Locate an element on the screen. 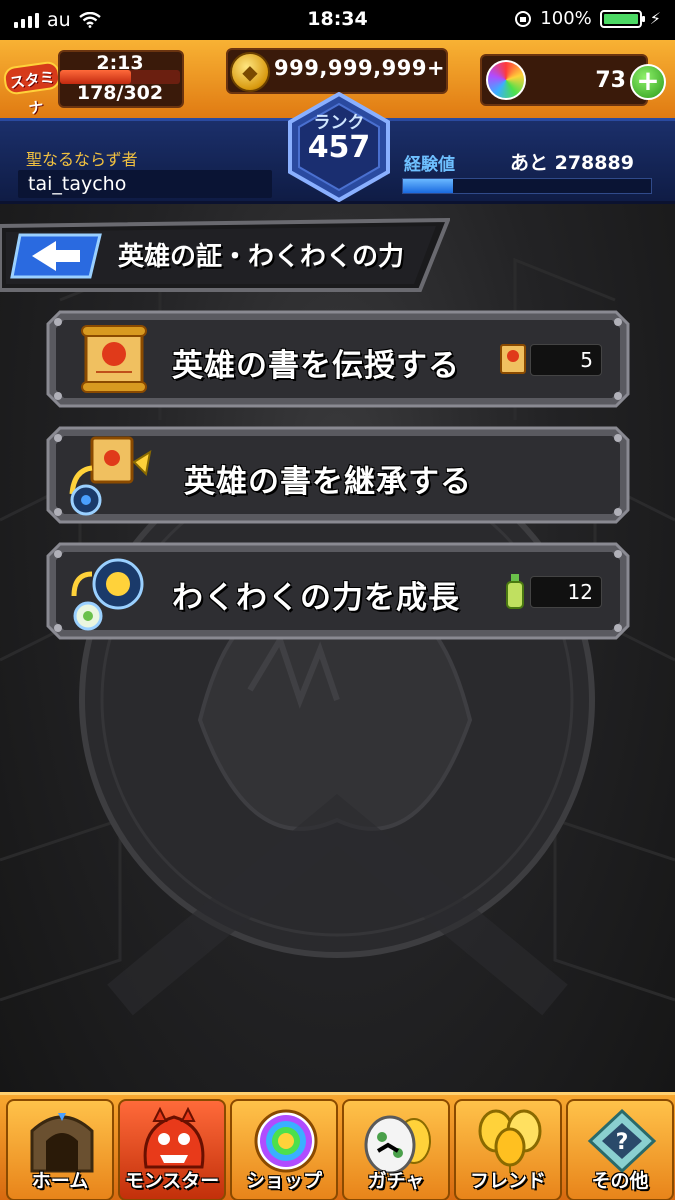 The image size is (675, 1200). back-button is located at coordinates (56, 256).